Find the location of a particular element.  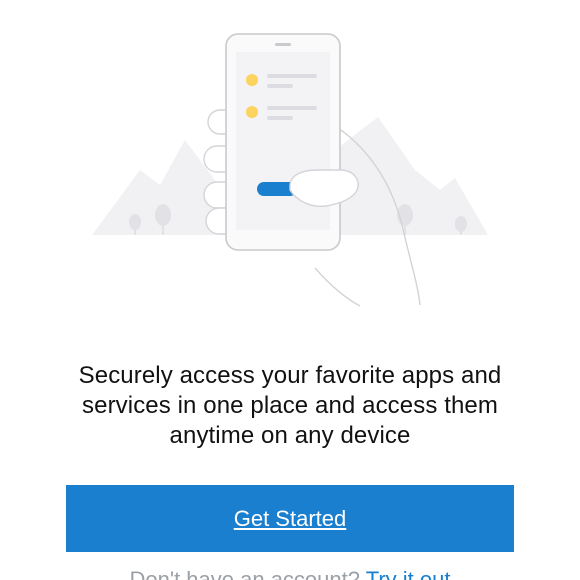

try-it-out-link: Try it out is located at coordinates (408, 573).